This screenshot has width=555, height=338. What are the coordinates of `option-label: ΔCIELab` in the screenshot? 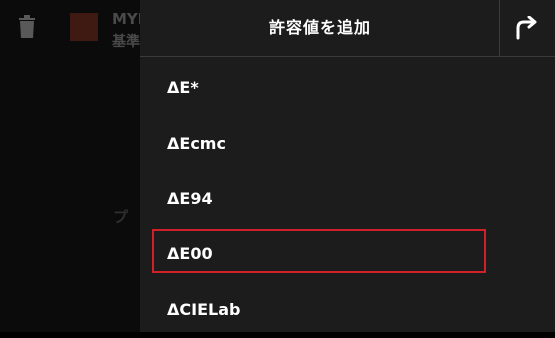 It's located at (204, 309).